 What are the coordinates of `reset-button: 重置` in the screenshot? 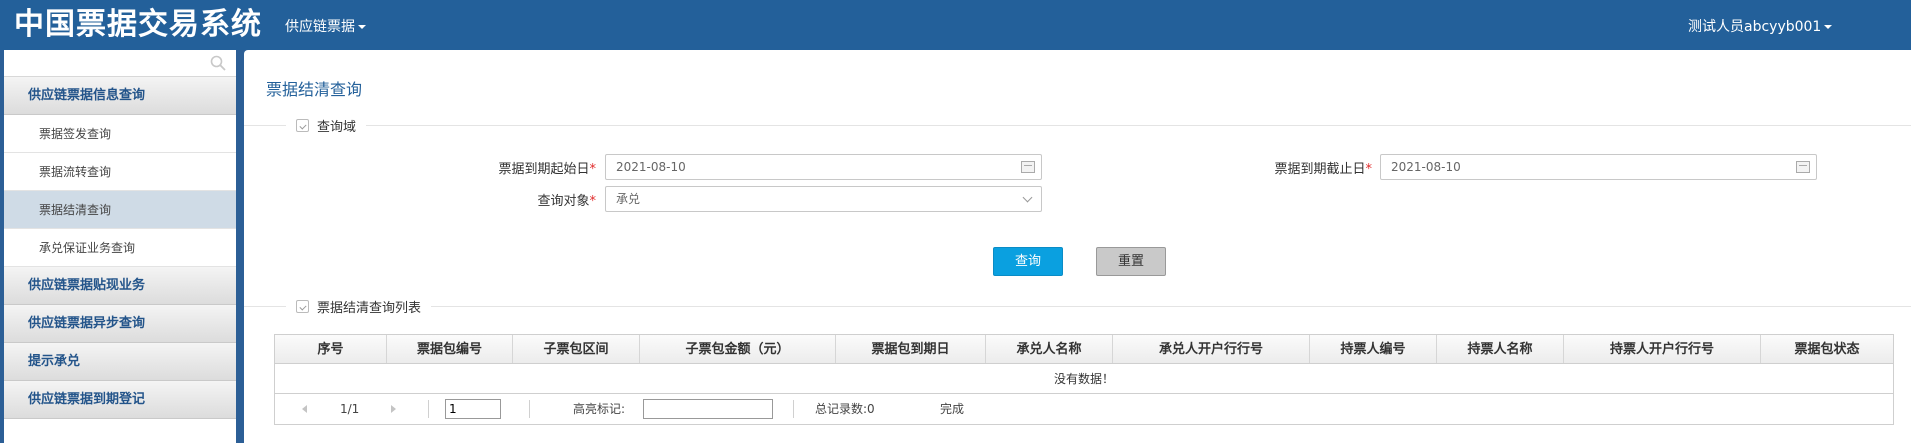 It's located at (1131, 261).